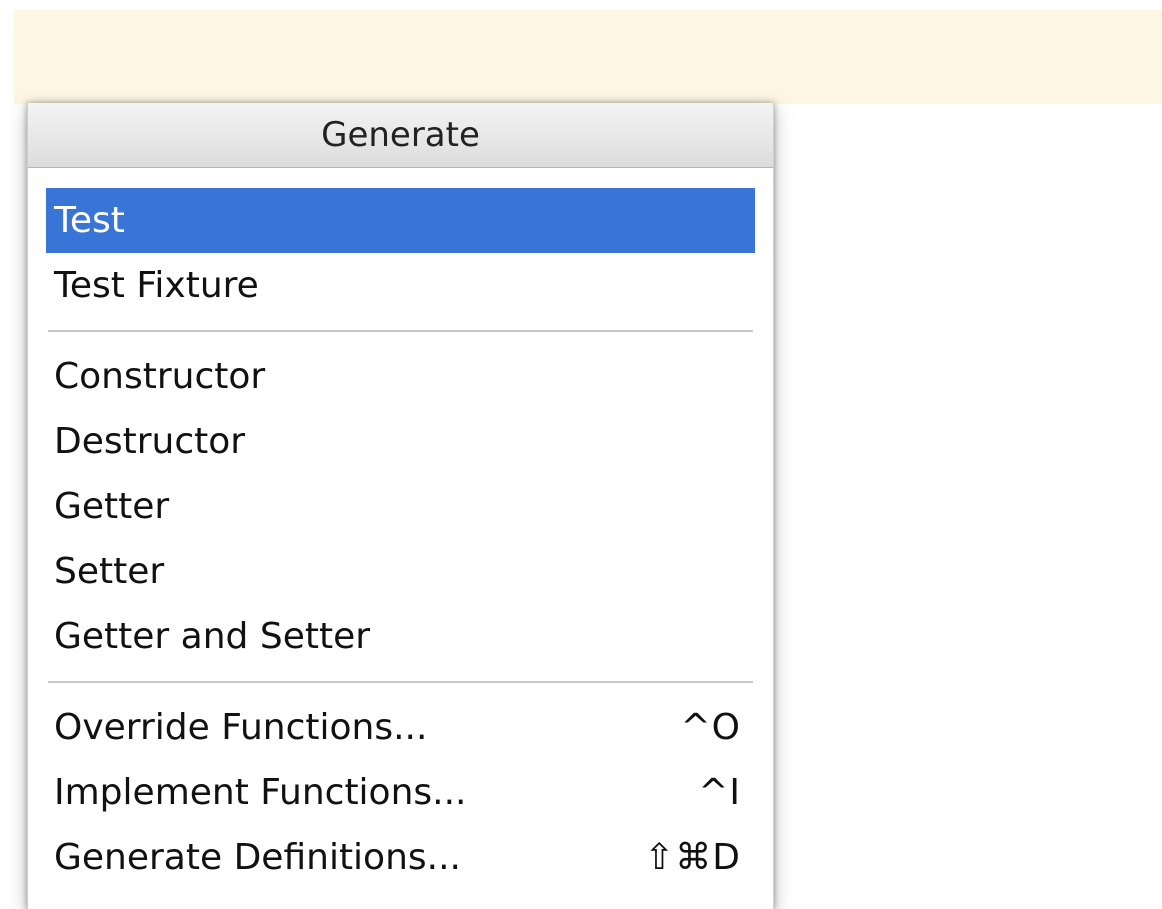 Image resolution: width=1162 pixels, height=909 pixels. I want to click on menu-item-label: Test, so click(89, 220).